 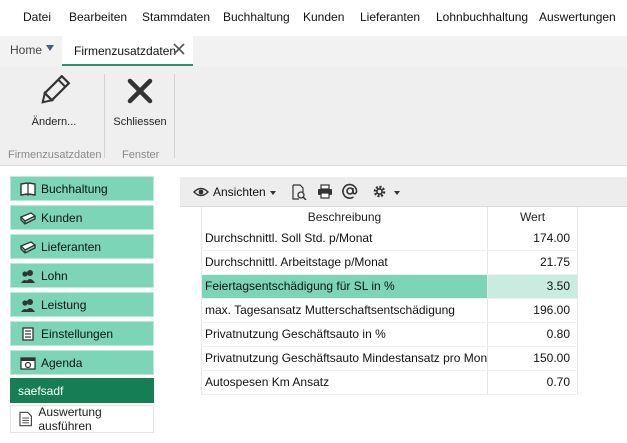 What do you see at coordinates (74, 188) in the screenshot?
I see `sidebar-item-label: Buchhaltung` at bounding box center [74, 188].